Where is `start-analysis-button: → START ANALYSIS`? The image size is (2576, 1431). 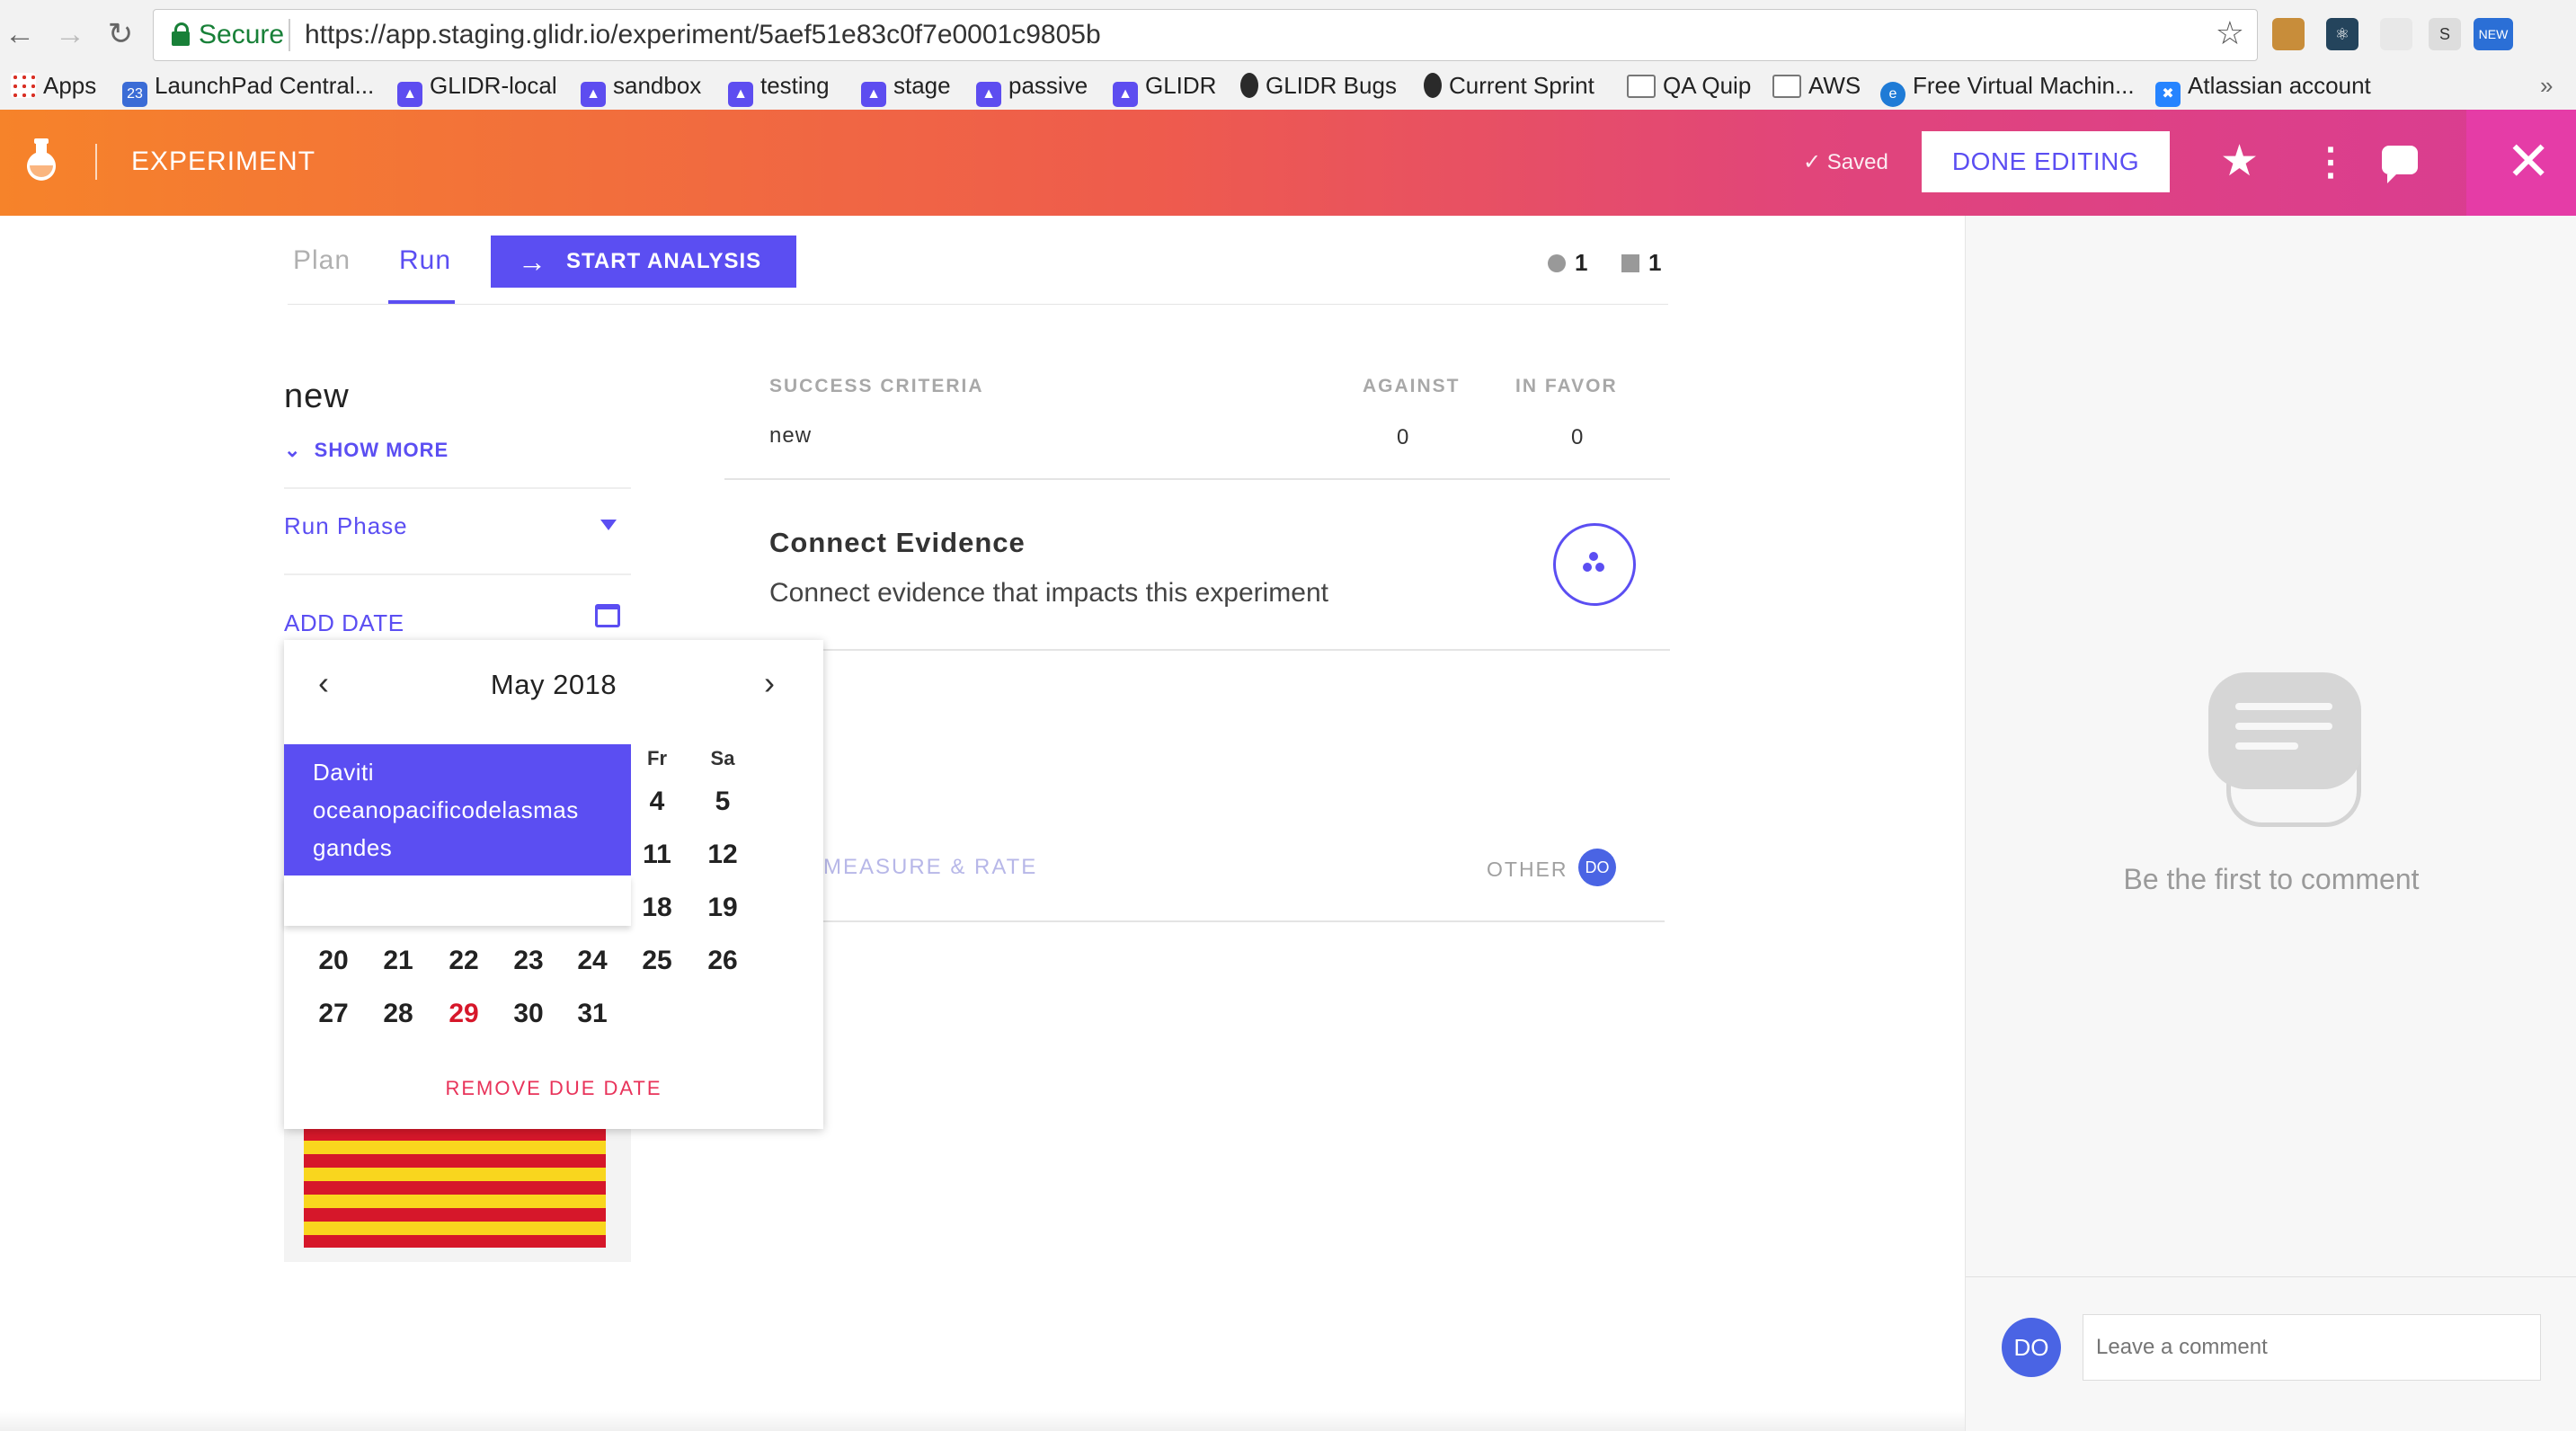
start-analysis-button: → START ANALYSIS is located at coordinates (643, 262).